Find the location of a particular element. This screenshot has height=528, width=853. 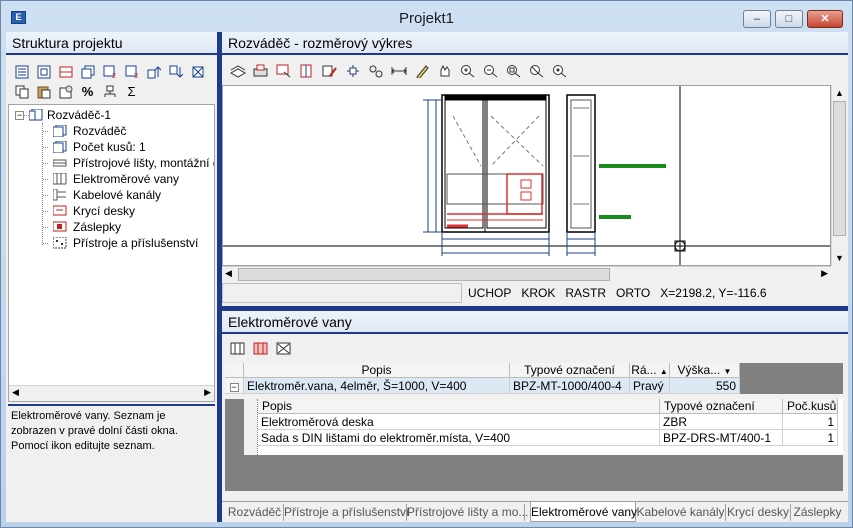

print-preview-icon is located at coordinates (283, 70).